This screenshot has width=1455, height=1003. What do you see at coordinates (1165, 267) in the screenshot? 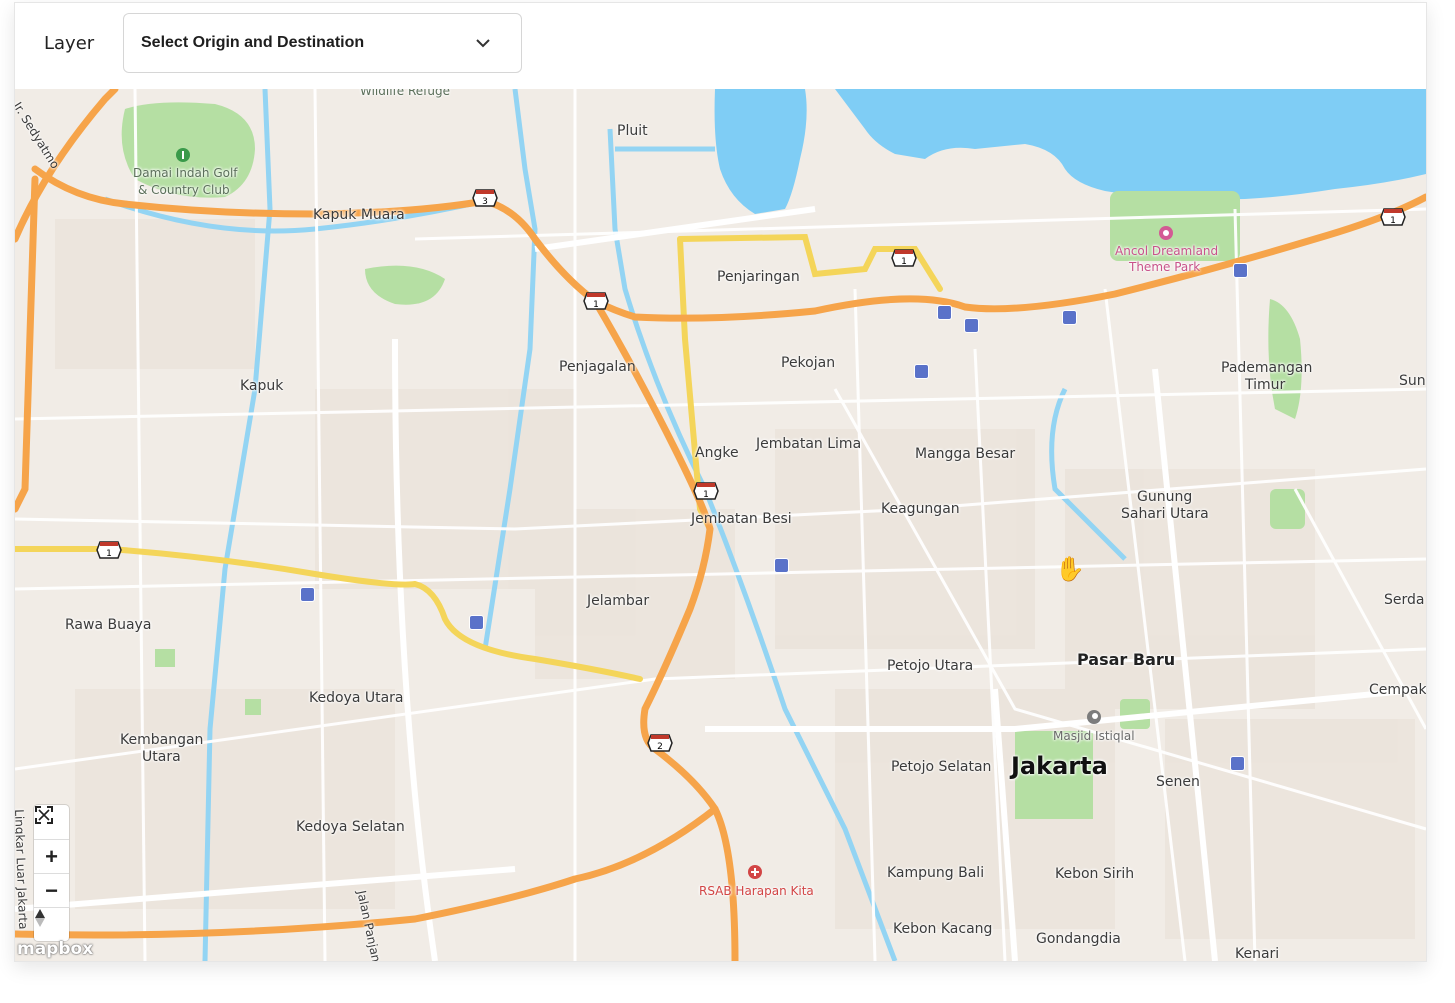
I see `poi-label: Theme Park` at bounding box center [1165, 267].